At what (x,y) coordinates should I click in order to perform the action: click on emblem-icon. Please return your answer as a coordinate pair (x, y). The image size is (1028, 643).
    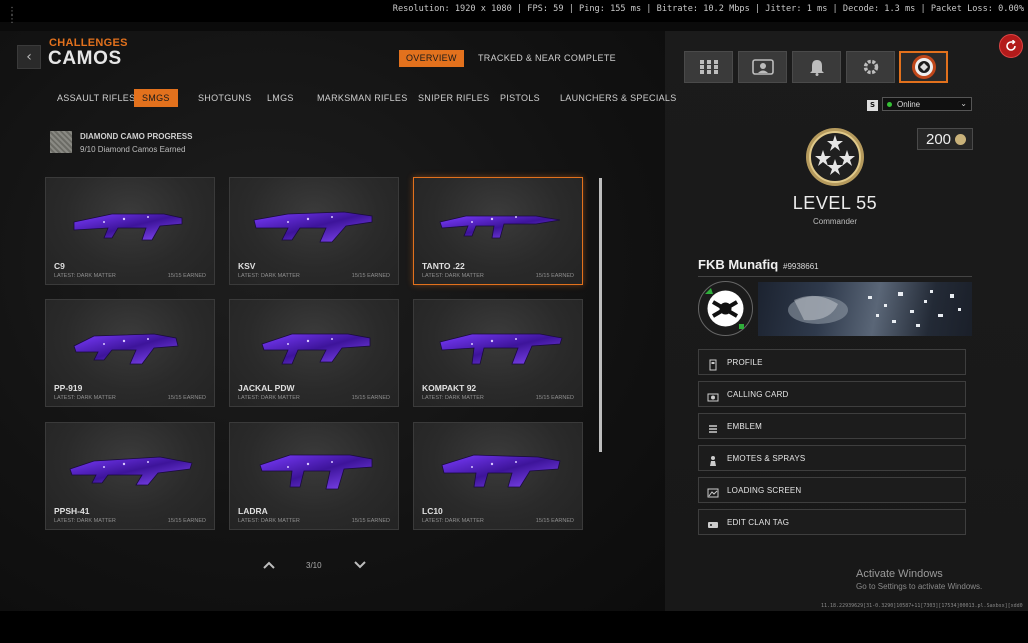
    Looking at the image, I should click on (713, 426).